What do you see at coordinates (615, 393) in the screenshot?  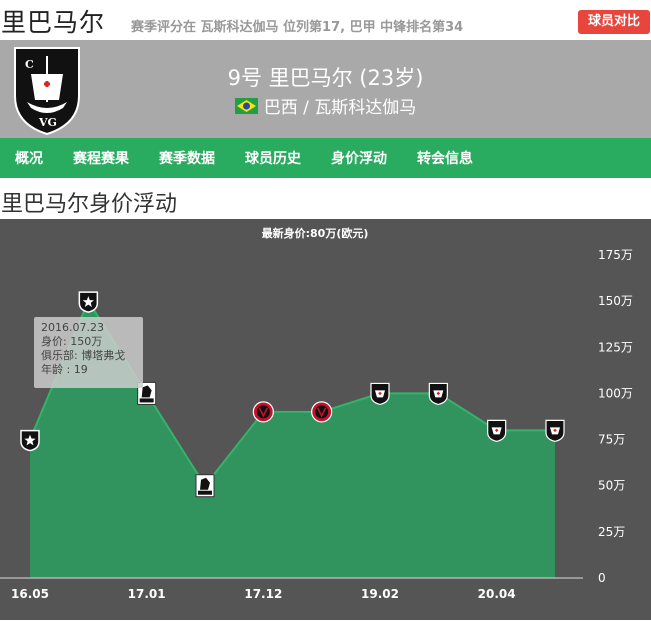 I see `y-tick-label: 100万` at bounding box center [615, 393].